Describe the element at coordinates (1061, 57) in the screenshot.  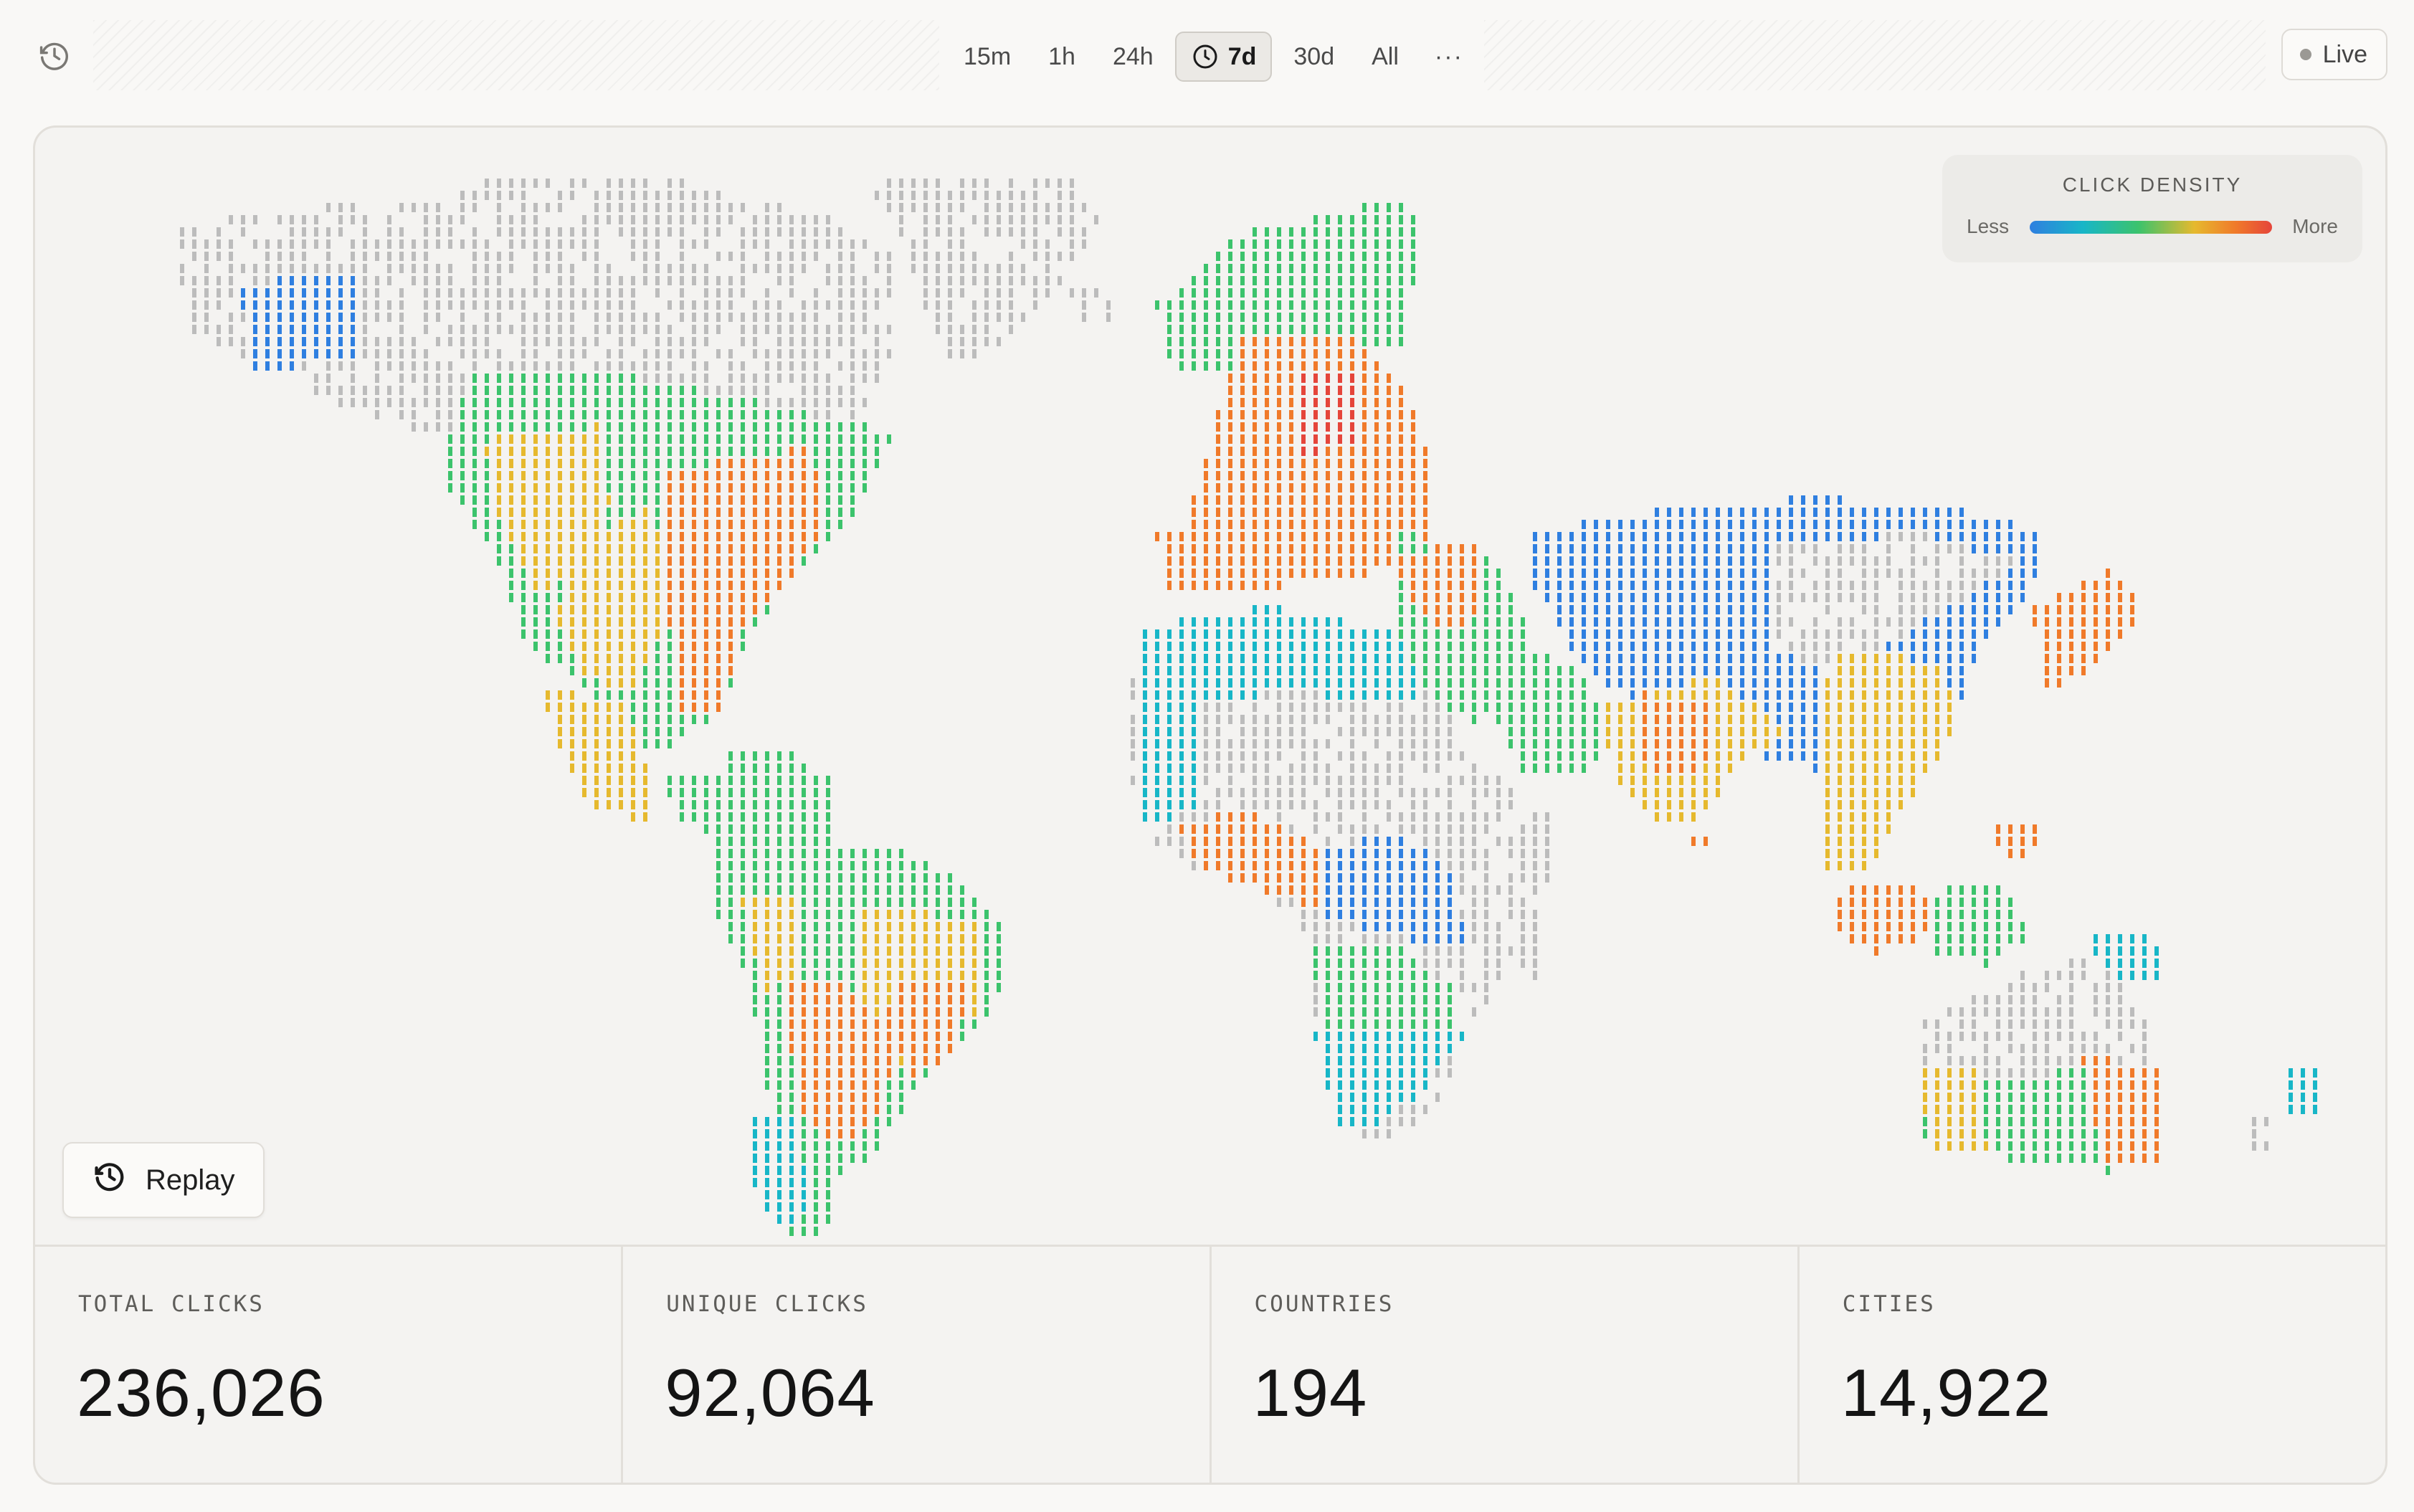
I see `range-1h: 1h` at that location.